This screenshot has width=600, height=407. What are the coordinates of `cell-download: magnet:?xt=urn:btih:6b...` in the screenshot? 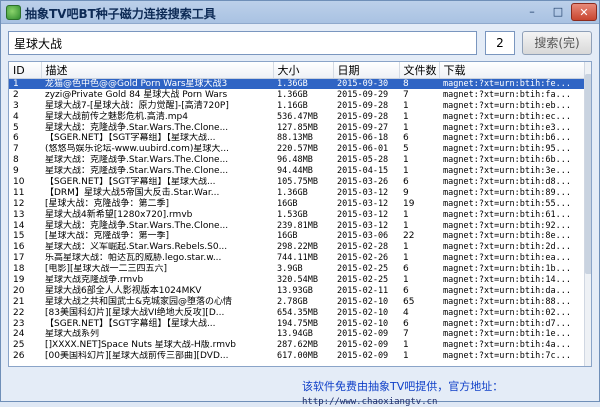 It's located at (507, 160).